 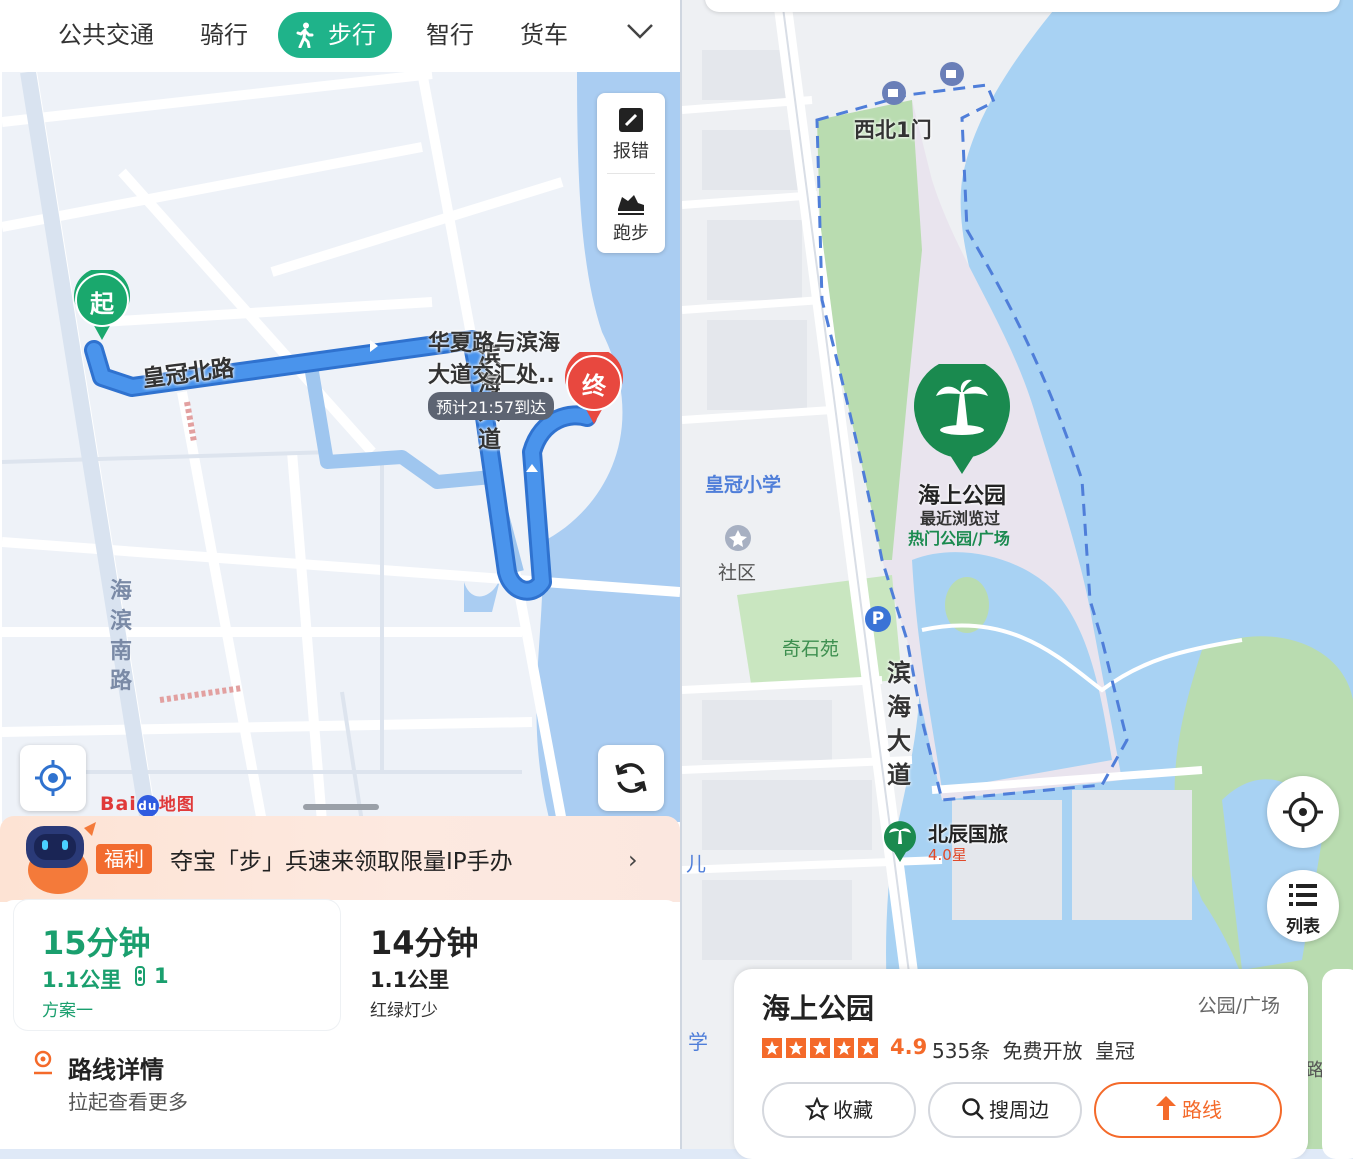 I want to click on refresh-icon, so click(x=631, y=778).